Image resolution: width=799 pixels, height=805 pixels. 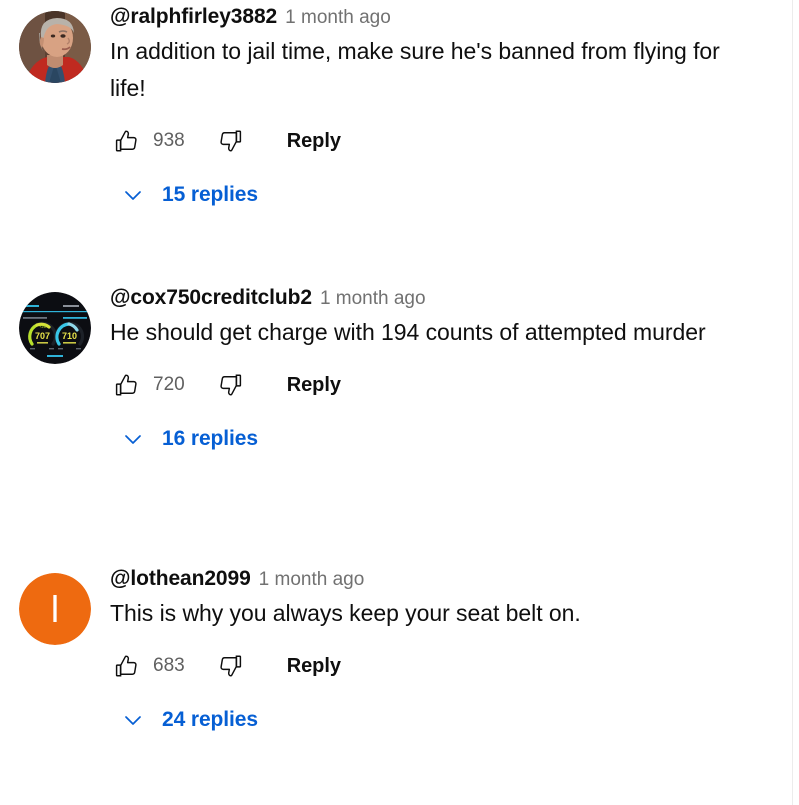 I want to click on avatar-slot, so click(x=55, y=44).